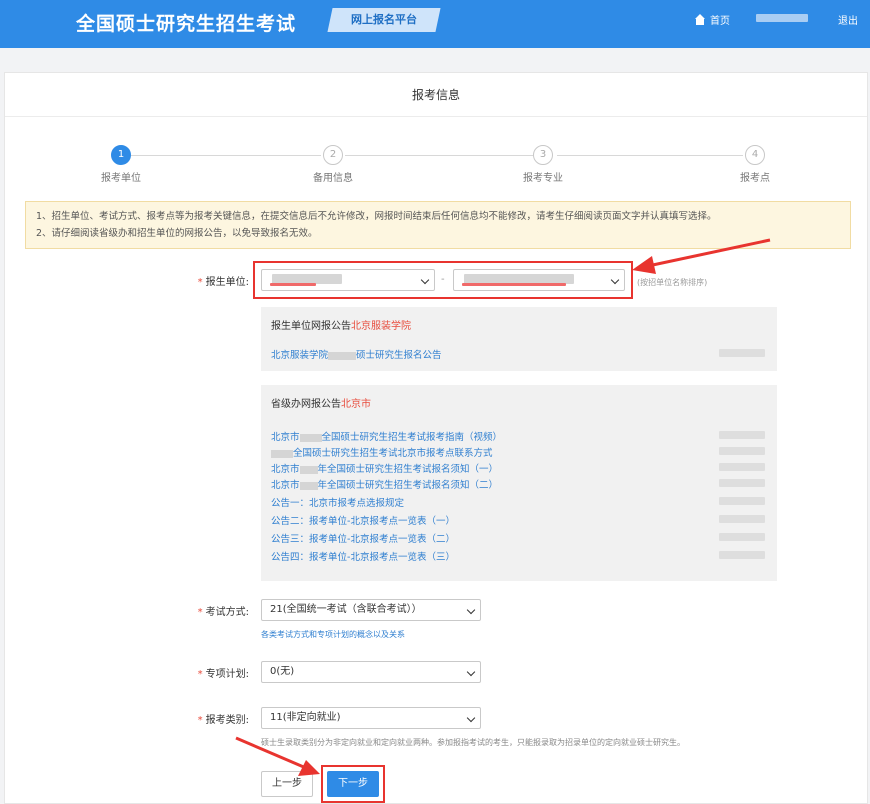  Describe the element at coordinates (333, 176) in the screenshot. I see `step-label: 备用信息` at that location.